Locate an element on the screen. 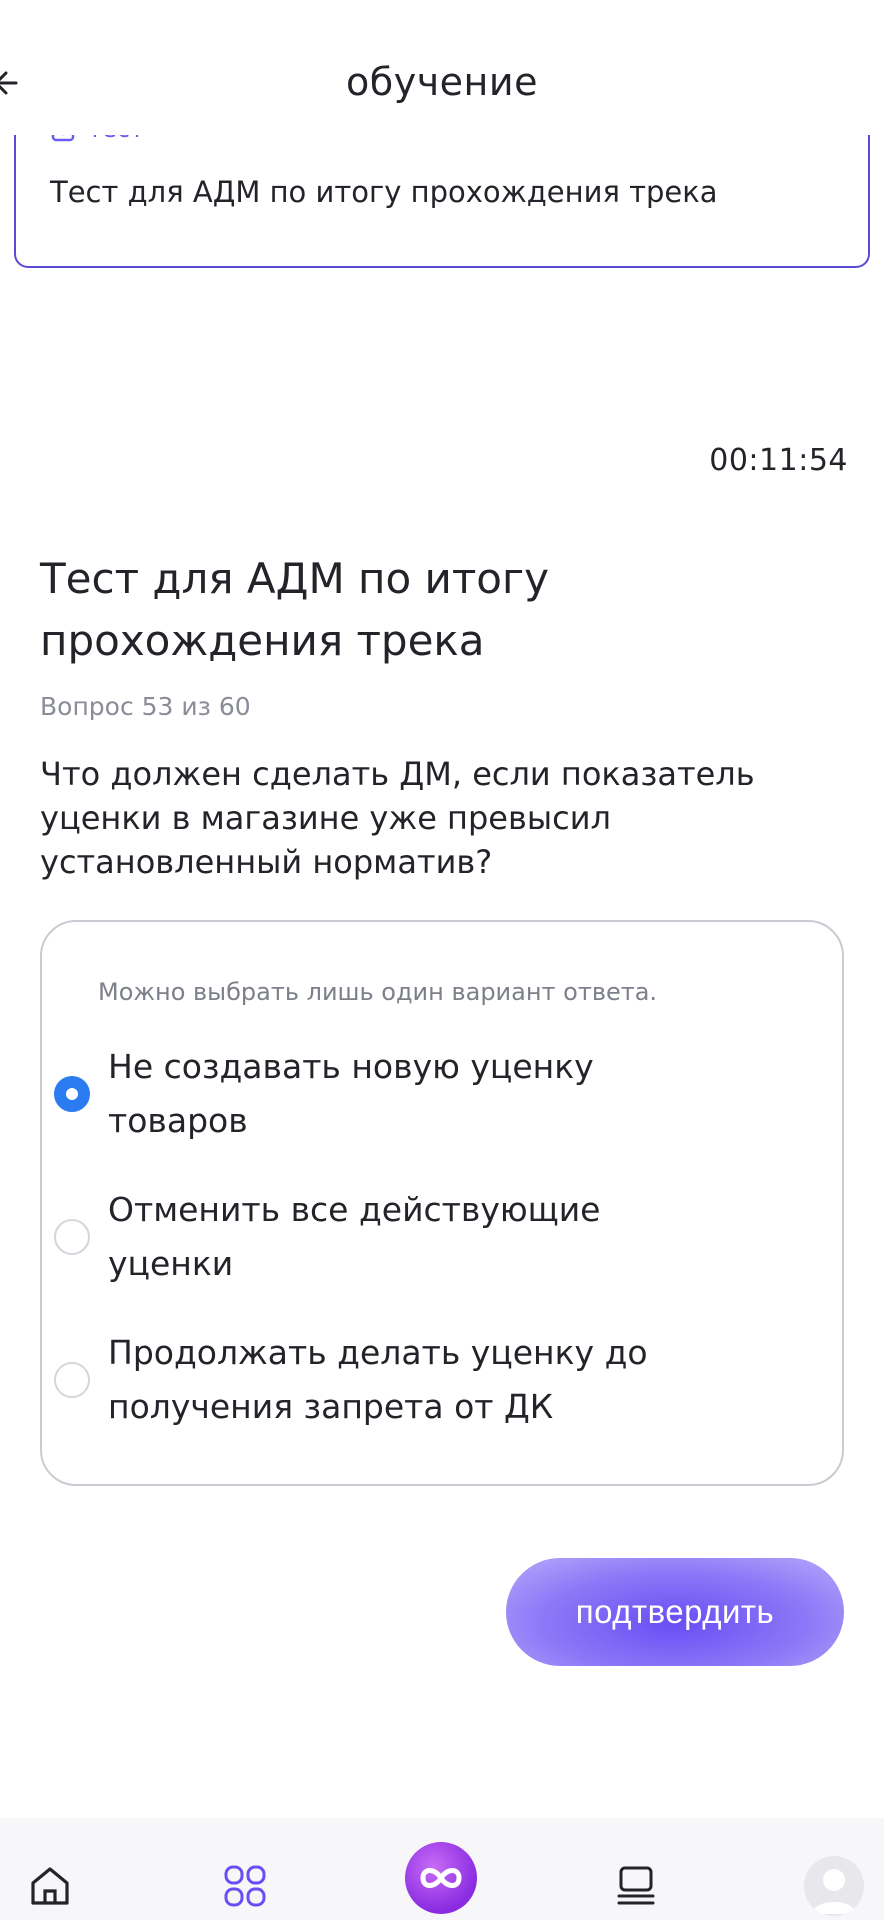  tasks-list-icon is located at coordinates (636, 1885).